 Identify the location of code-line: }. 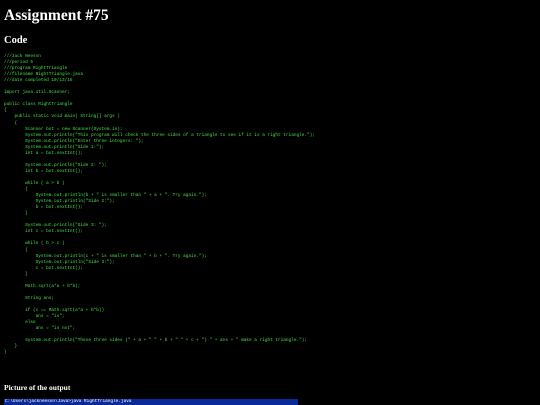
(5, 353).